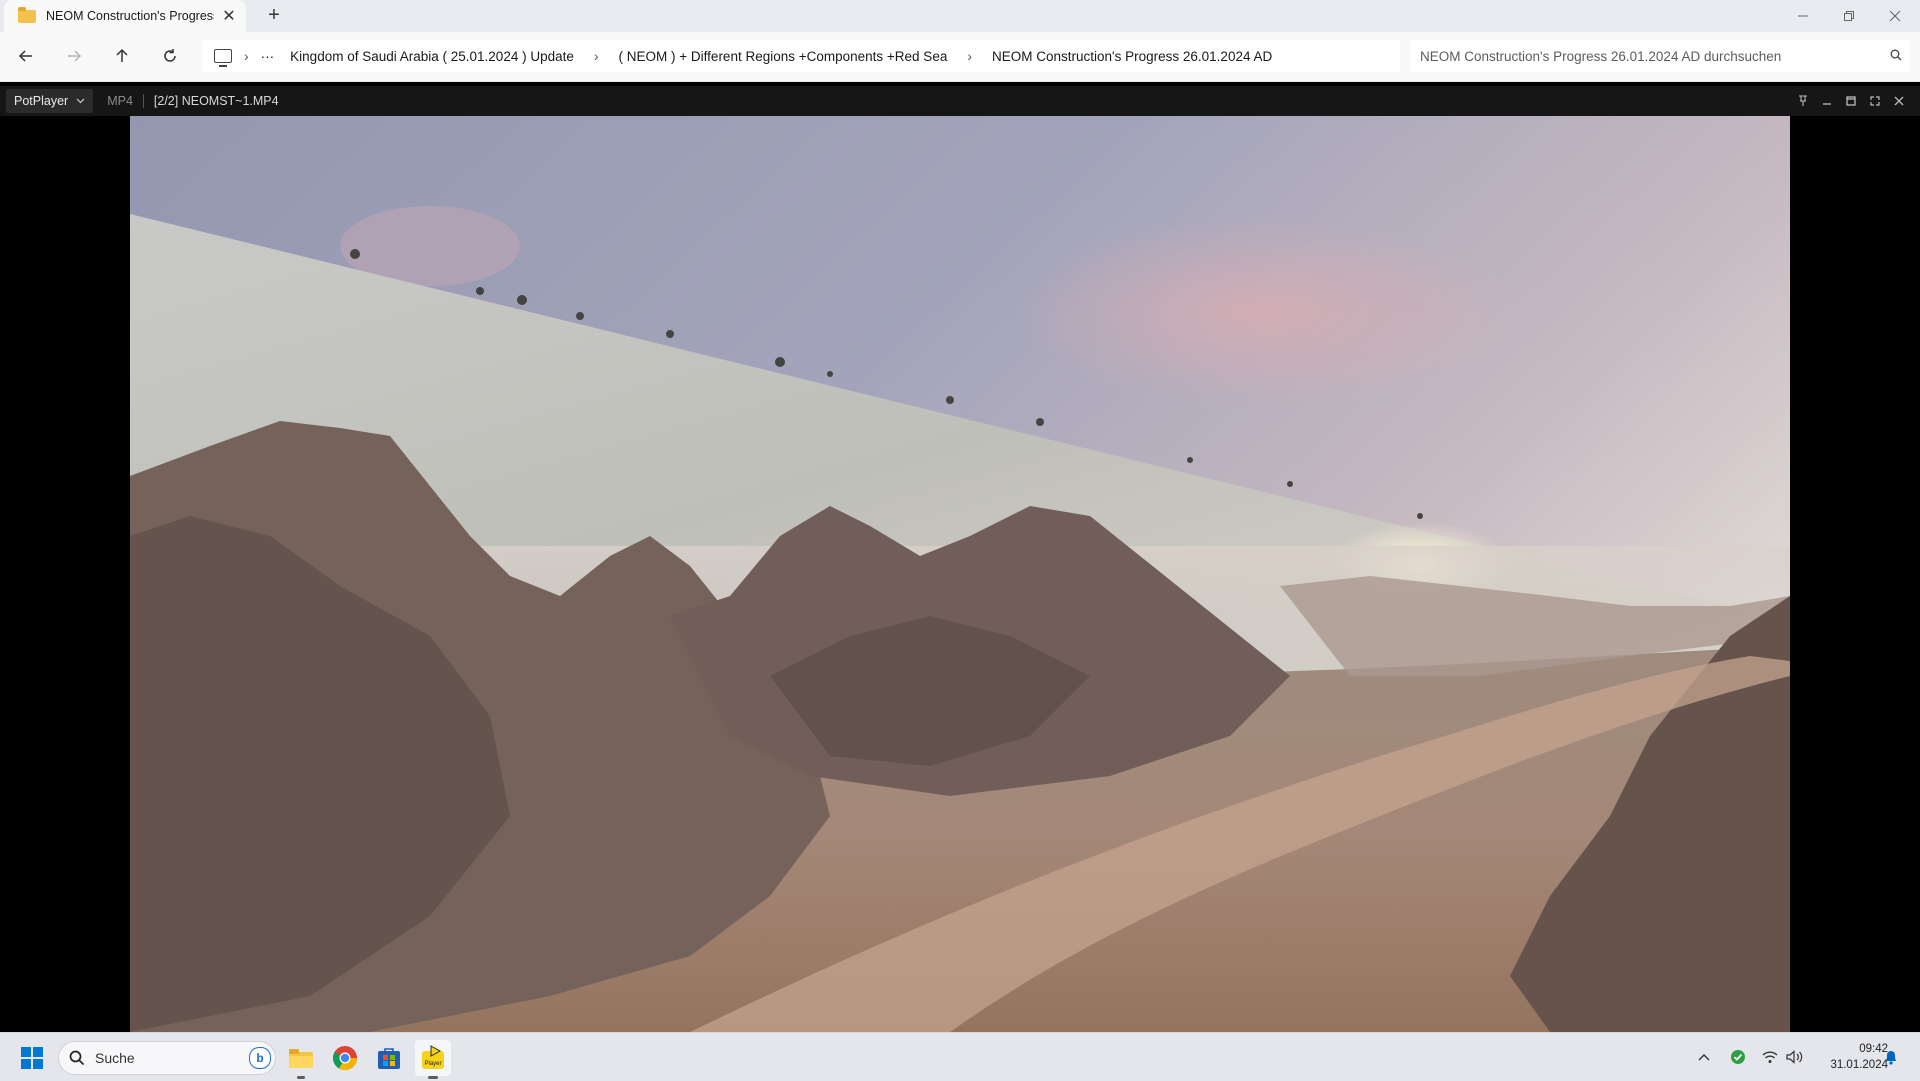 This screenshot has width=1920, height=1081. I want to click on tray-overflow-button, so click(1704, 1057).